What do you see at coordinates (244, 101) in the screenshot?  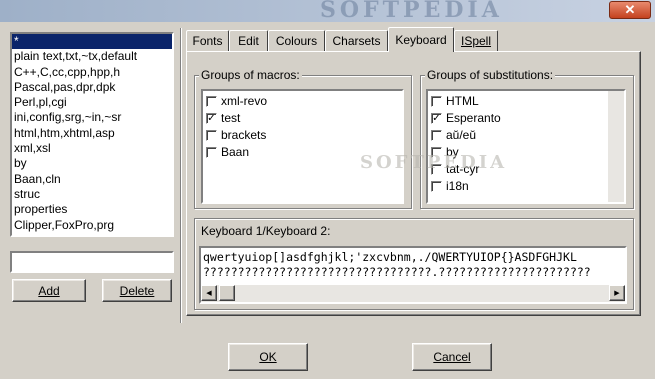 I see `macro-label: xml-revo` at bounding box center [244, 101].